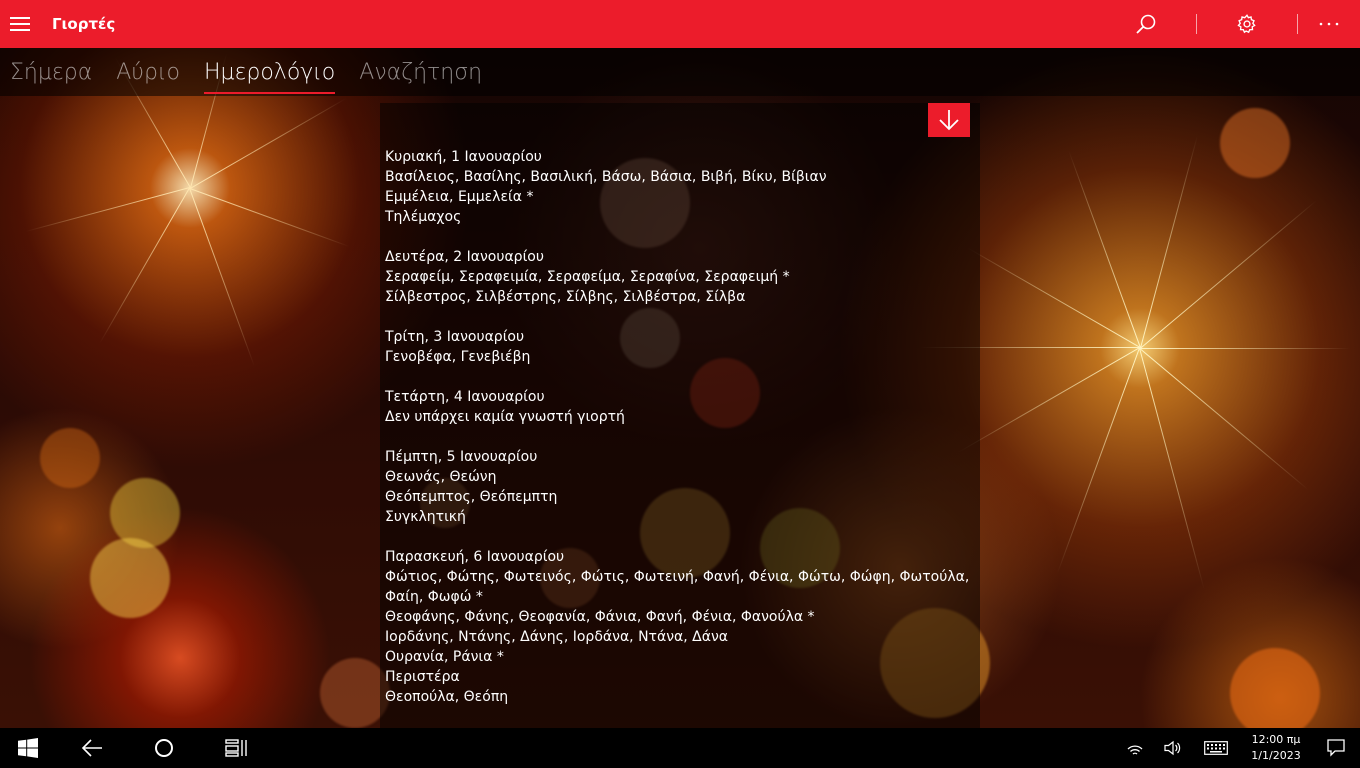  I want to click on day-date: Τετάρτη, 4 Ιανουαρίου, so click(465, 397).